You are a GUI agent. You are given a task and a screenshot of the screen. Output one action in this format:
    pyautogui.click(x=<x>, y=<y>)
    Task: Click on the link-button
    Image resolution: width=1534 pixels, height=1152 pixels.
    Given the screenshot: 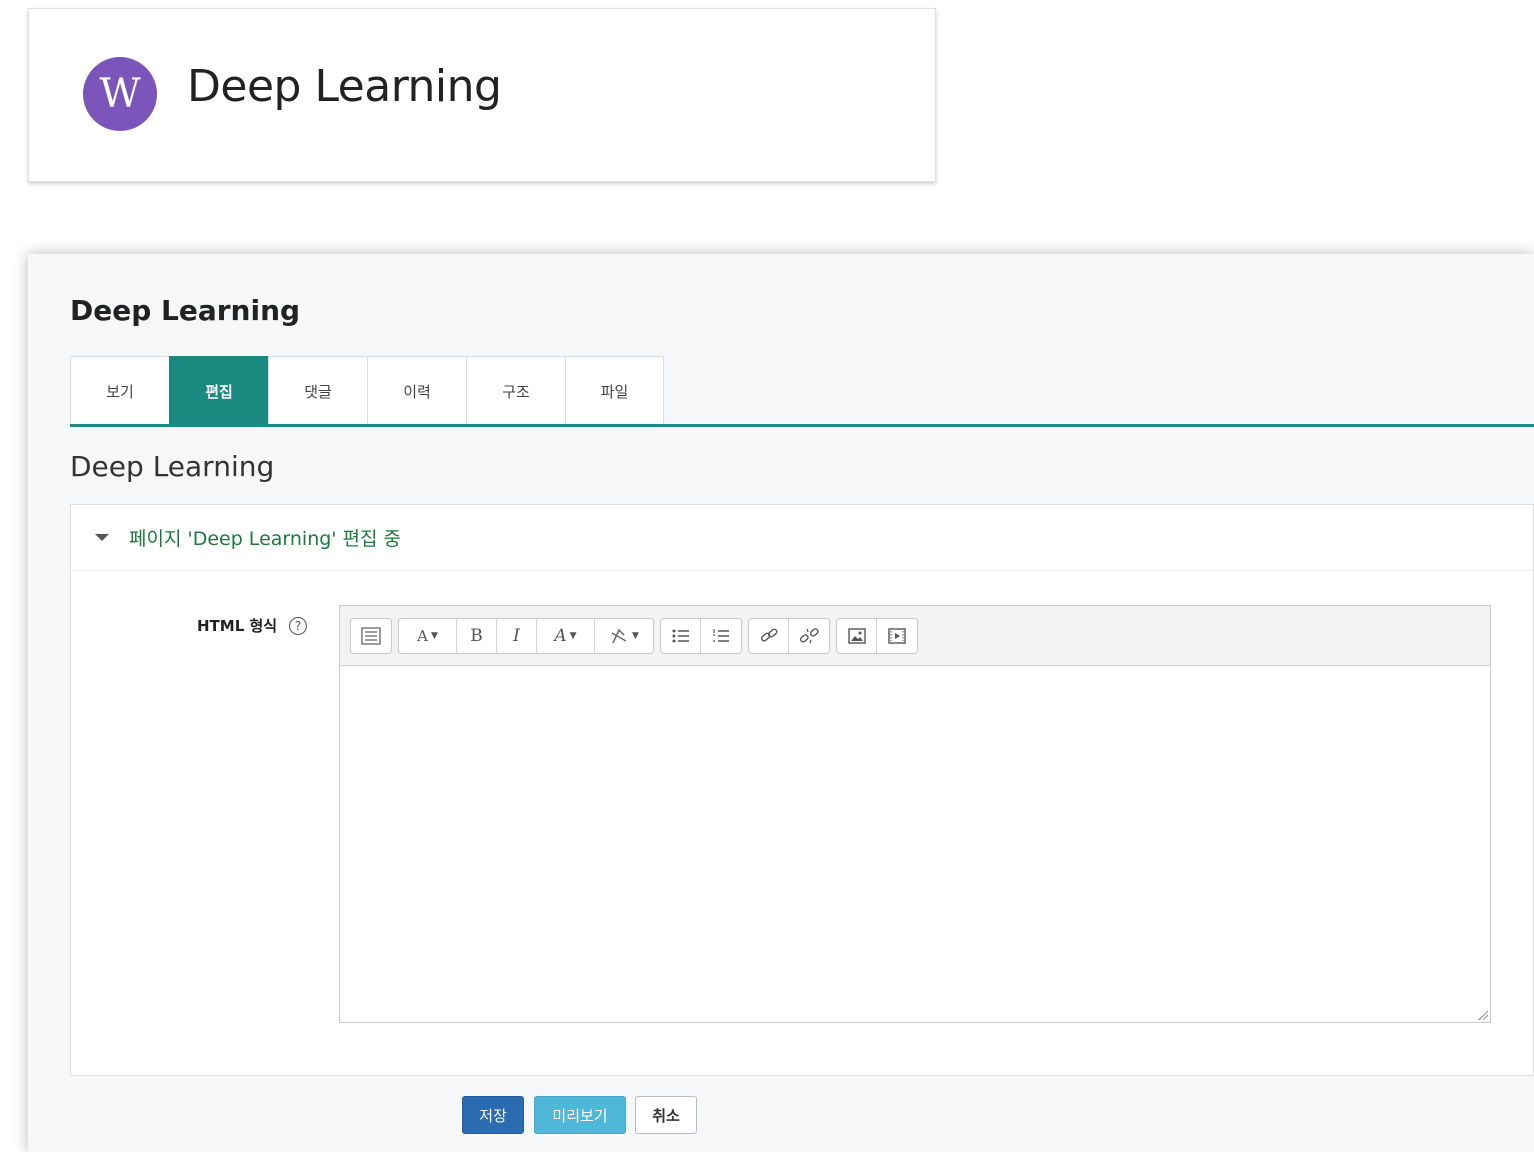 What is the action you would take?
    pyautogui.click(x=769, y=635)
    